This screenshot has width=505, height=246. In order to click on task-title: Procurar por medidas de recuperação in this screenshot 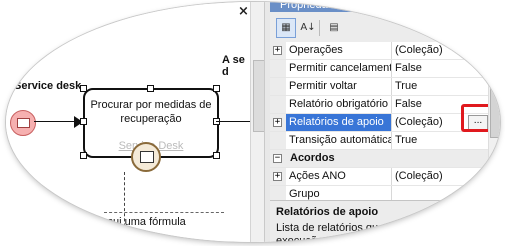, I will do `click(151, 112)`.